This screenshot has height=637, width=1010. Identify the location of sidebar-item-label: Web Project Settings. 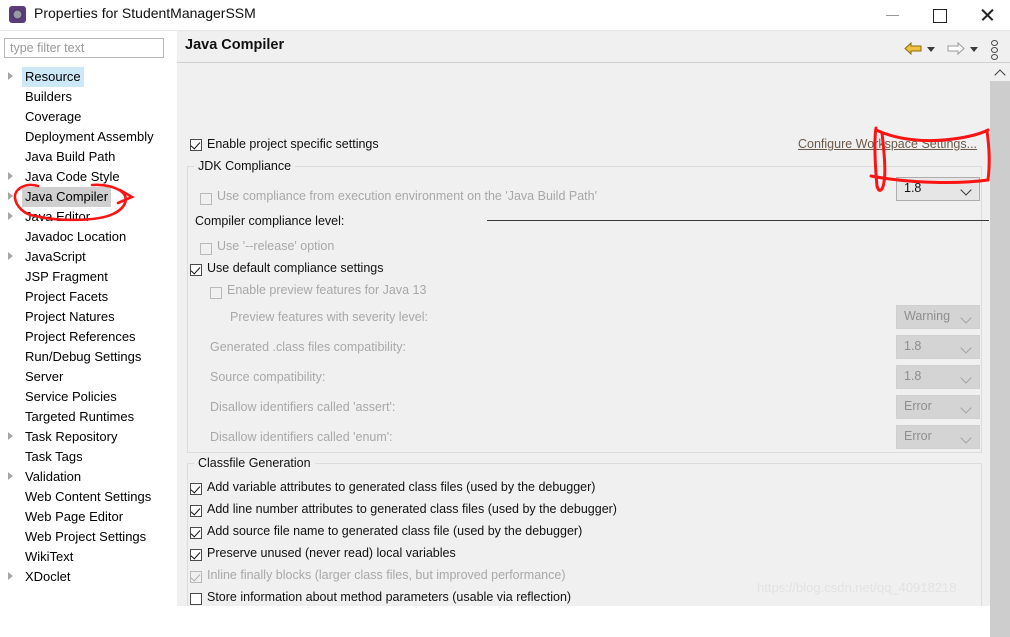
(86, 536).